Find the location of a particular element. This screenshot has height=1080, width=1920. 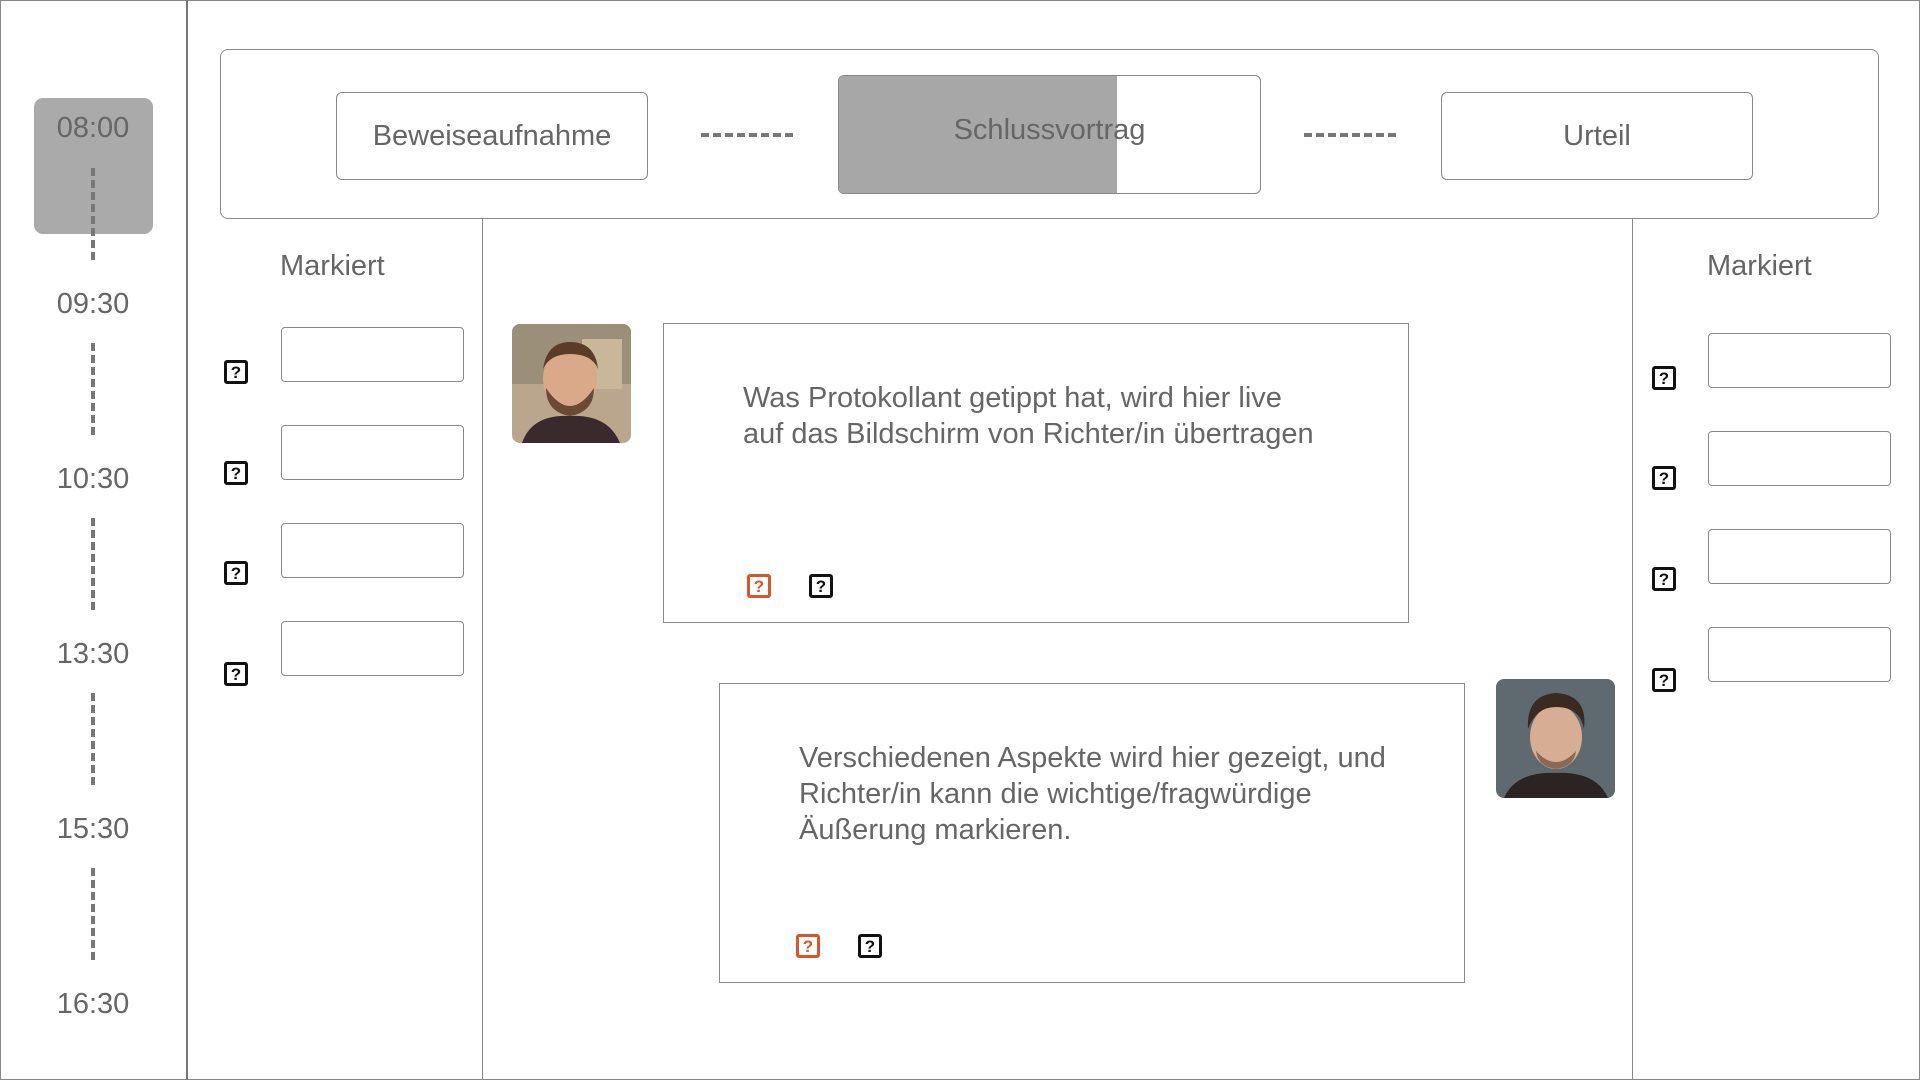

time-item-1330: 13:30 is located at coordinates (93, 654).